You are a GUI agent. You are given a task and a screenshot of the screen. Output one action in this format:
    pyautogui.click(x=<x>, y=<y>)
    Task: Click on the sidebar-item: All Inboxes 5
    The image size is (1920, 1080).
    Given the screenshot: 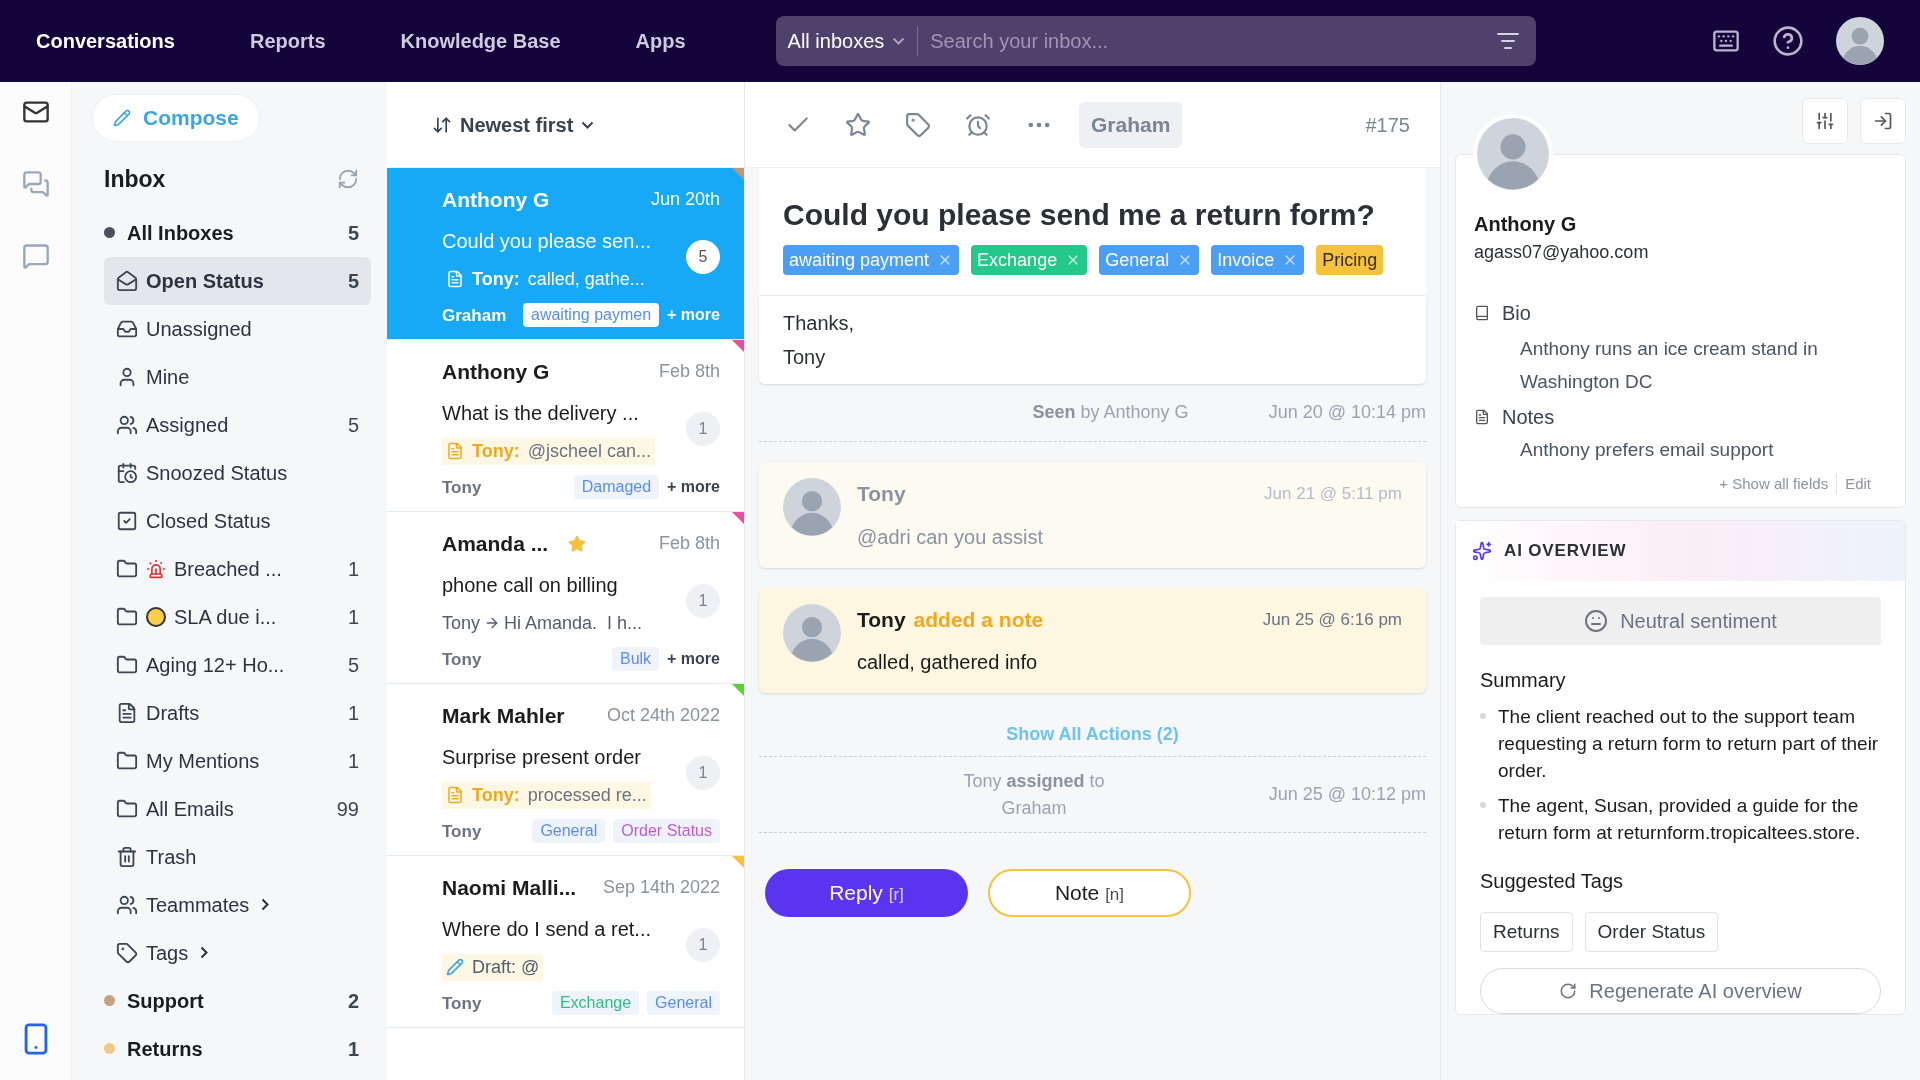 What is the action you would take?
    pyautogui.click(x=231, y=232)
    